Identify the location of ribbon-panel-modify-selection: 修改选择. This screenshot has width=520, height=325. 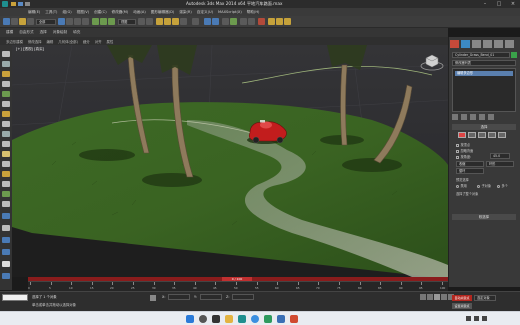
(35, 41).